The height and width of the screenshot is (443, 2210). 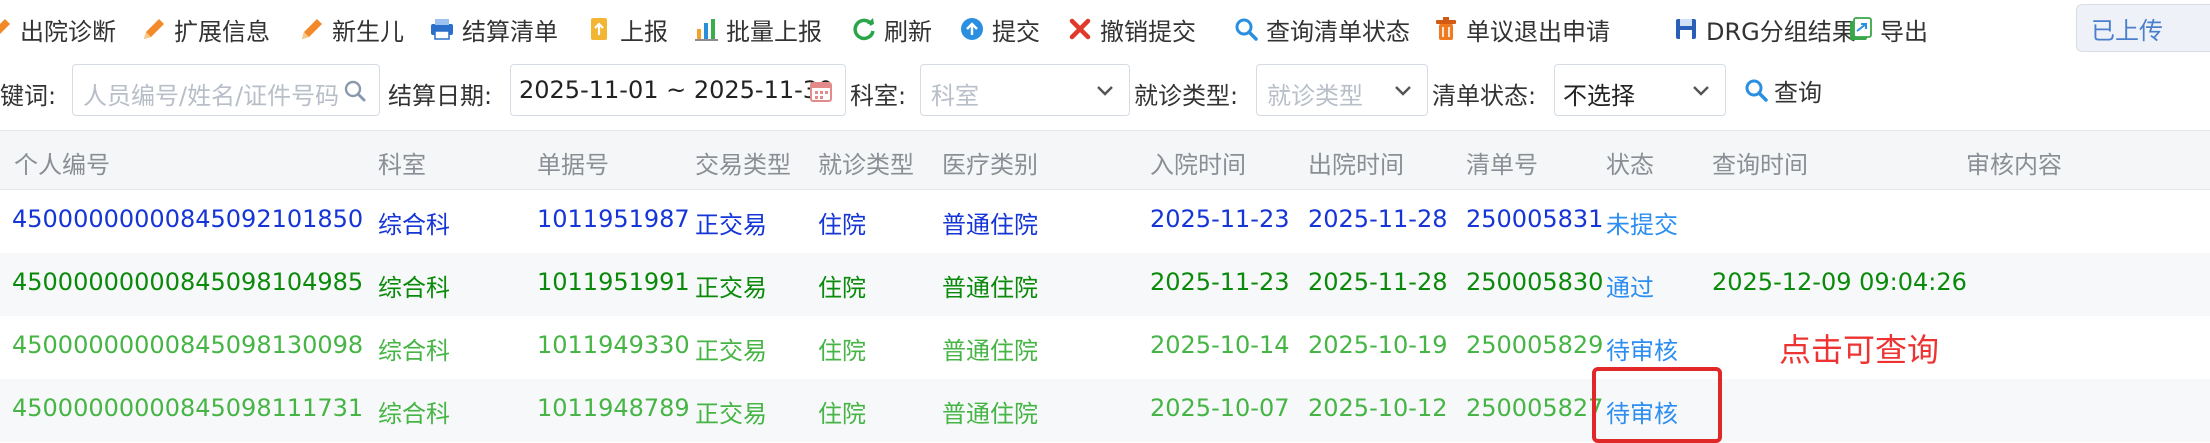 I want to click on cell-admission-date: 2025-10-07, so click(x=1220, y=408).